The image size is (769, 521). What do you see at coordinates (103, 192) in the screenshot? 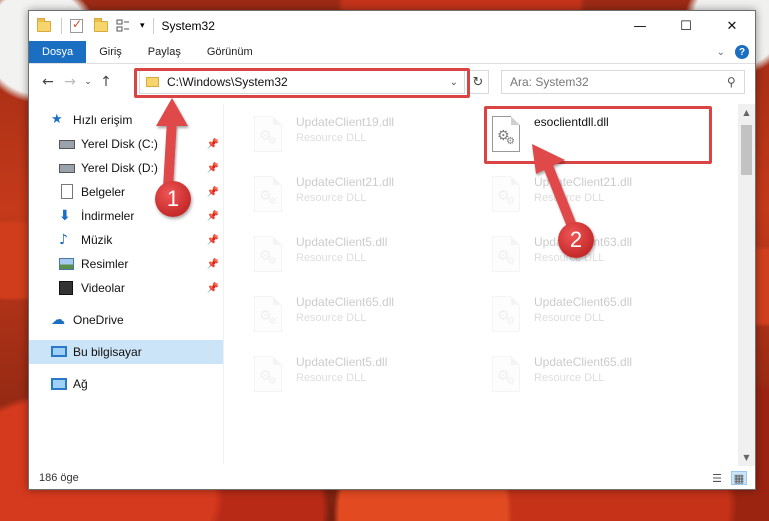
I see `sidebar-item-label: Belgeler` at bounding box center [103, 192].